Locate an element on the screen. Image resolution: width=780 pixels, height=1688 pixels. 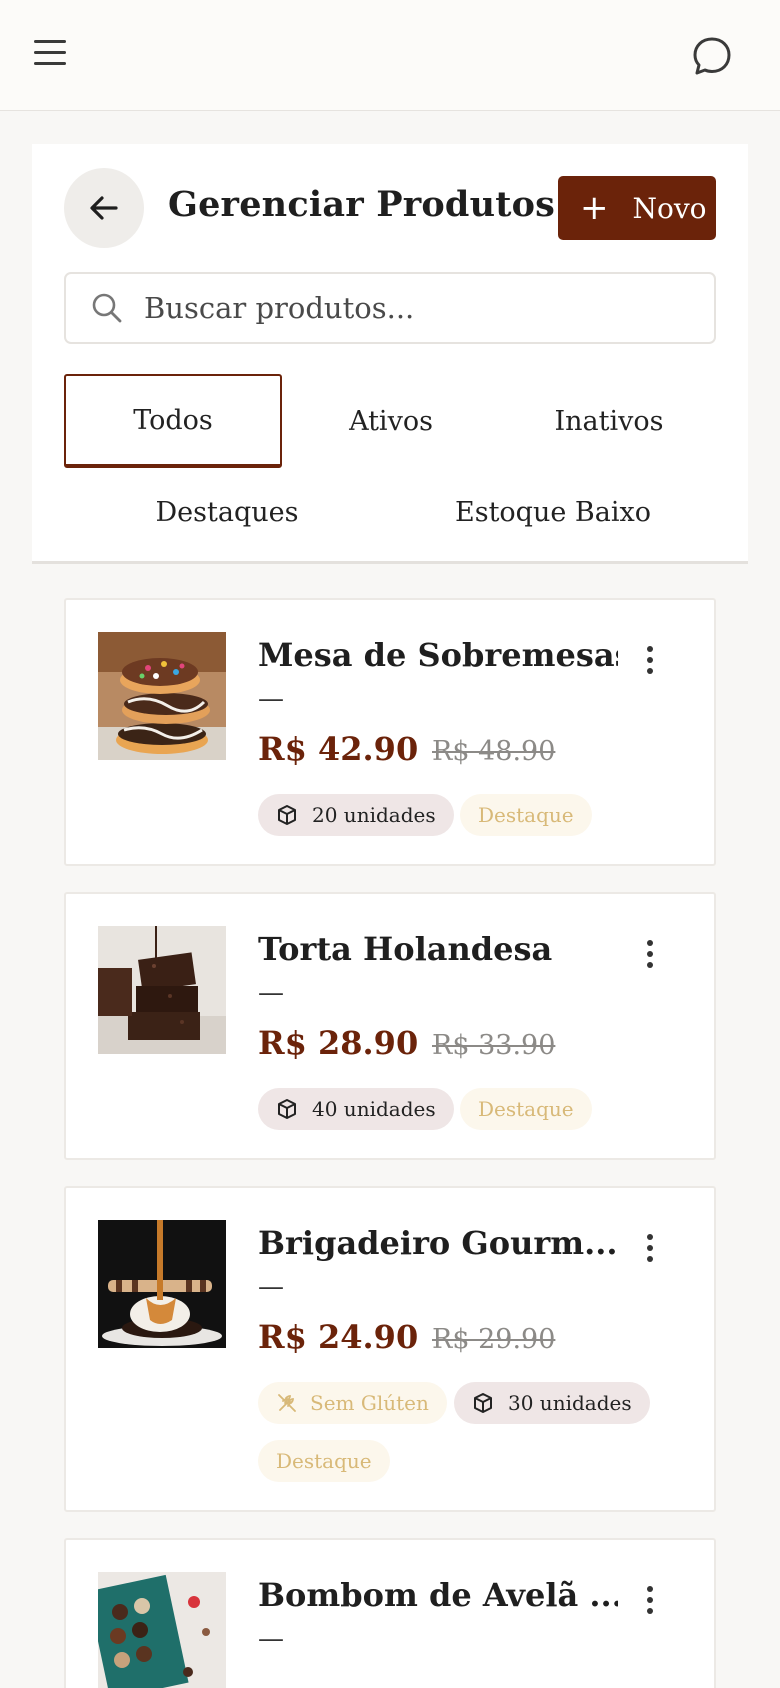
stock-badge: 40 unidades is located at coordinates (356, 1109).